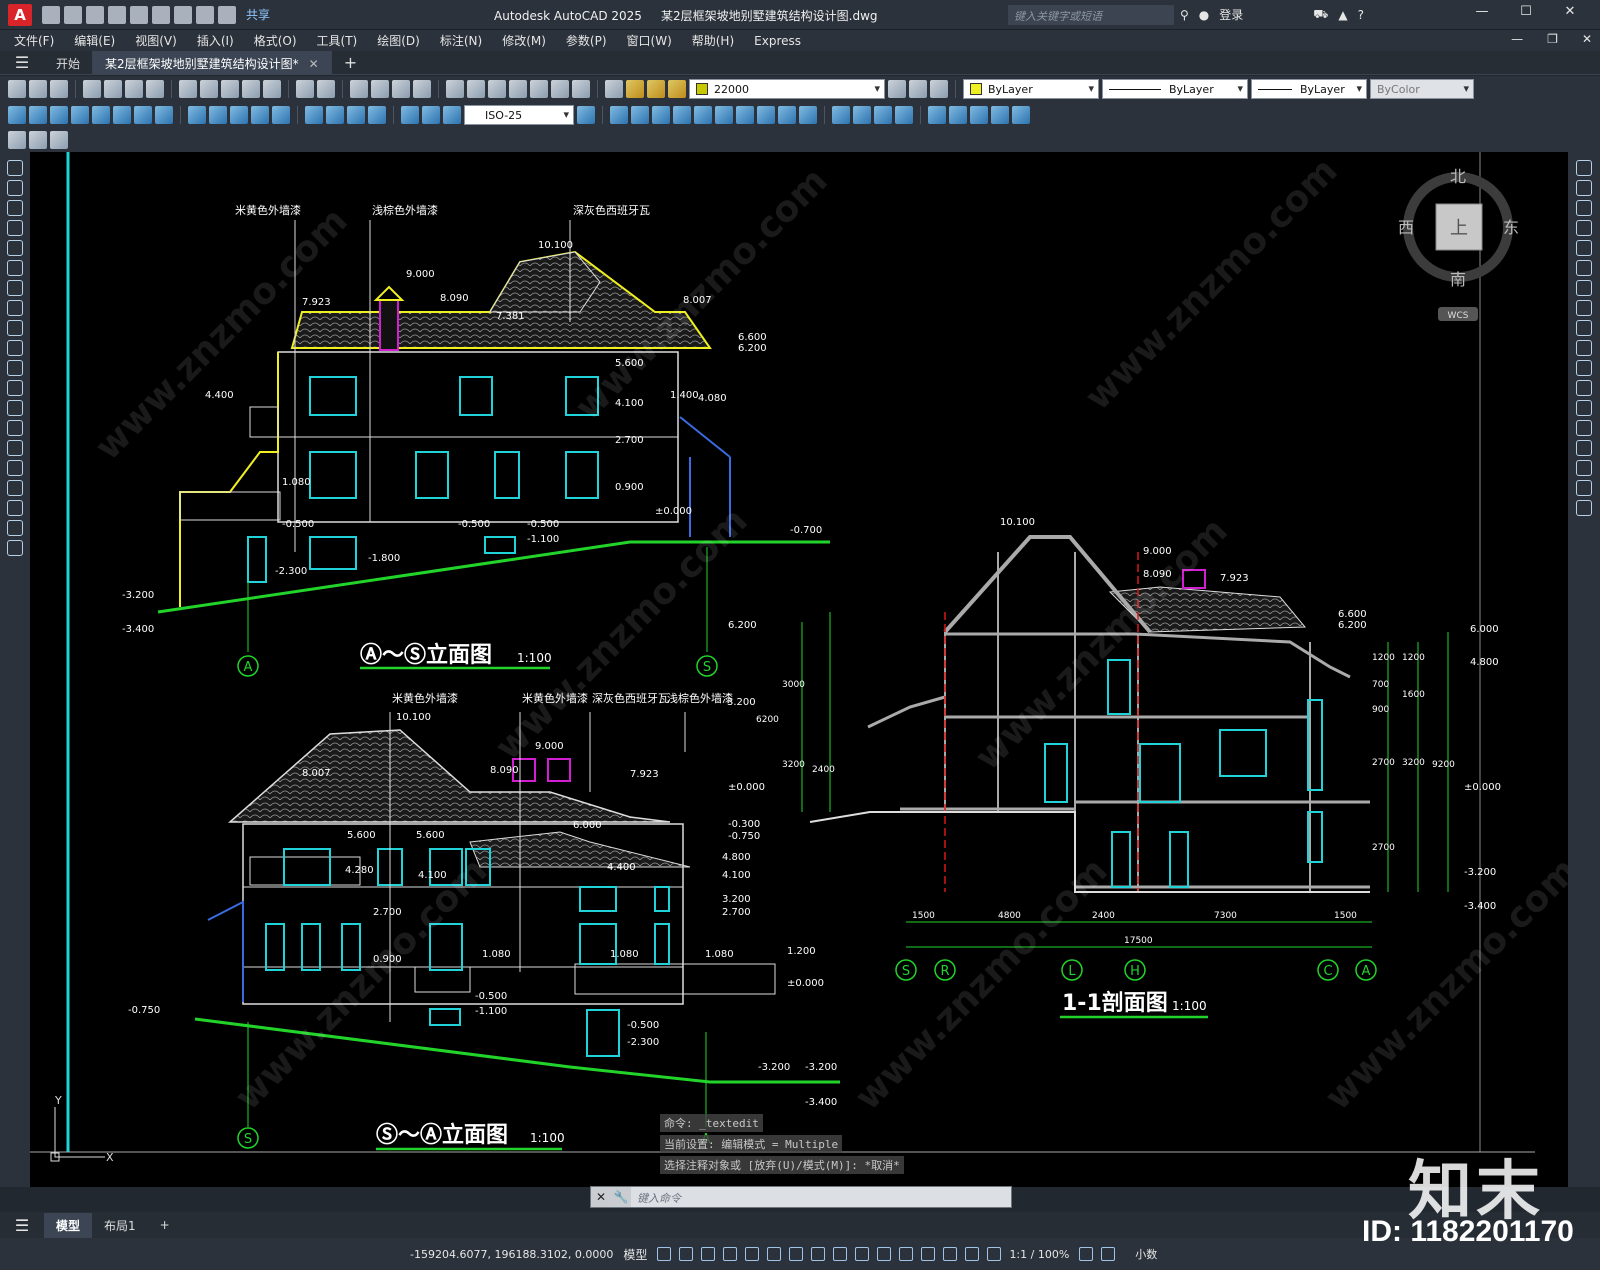 The width and height of the screenshot is (1600, 1270). What do you see at coordinates (664, 1254) in the screenshot?
I see `grid-icon` at bounding box center [664, 1254].